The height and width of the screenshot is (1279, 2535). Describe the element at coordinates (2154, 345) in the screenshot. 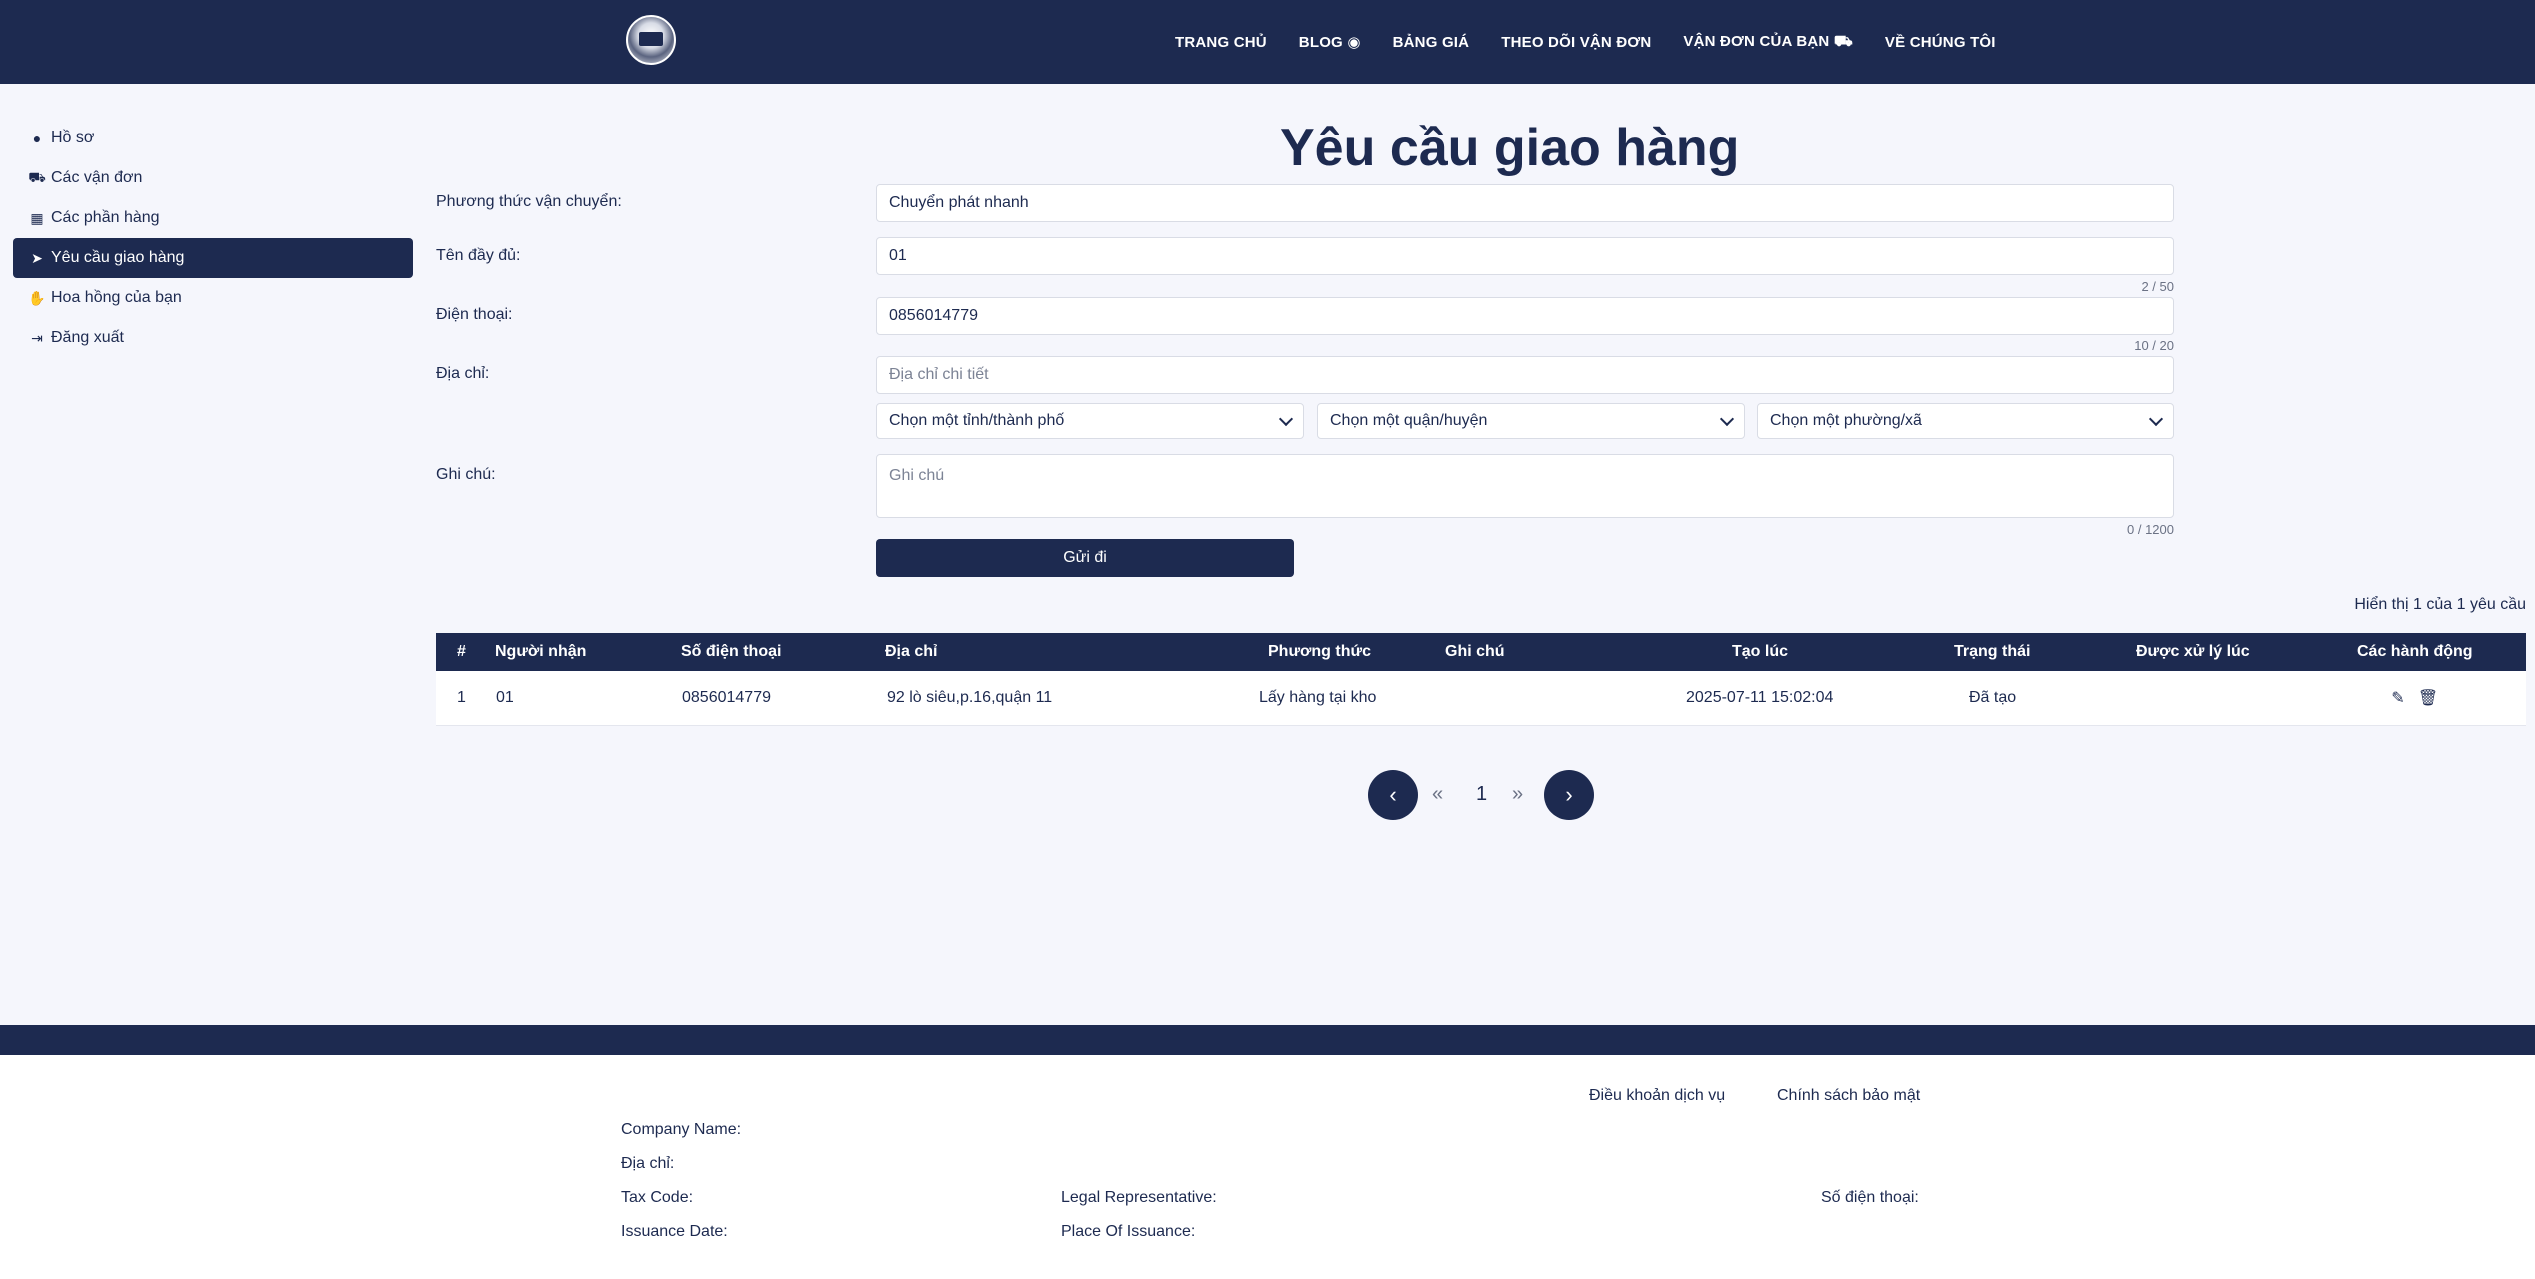

I see `phone-counter: 10 / 20` at that location.